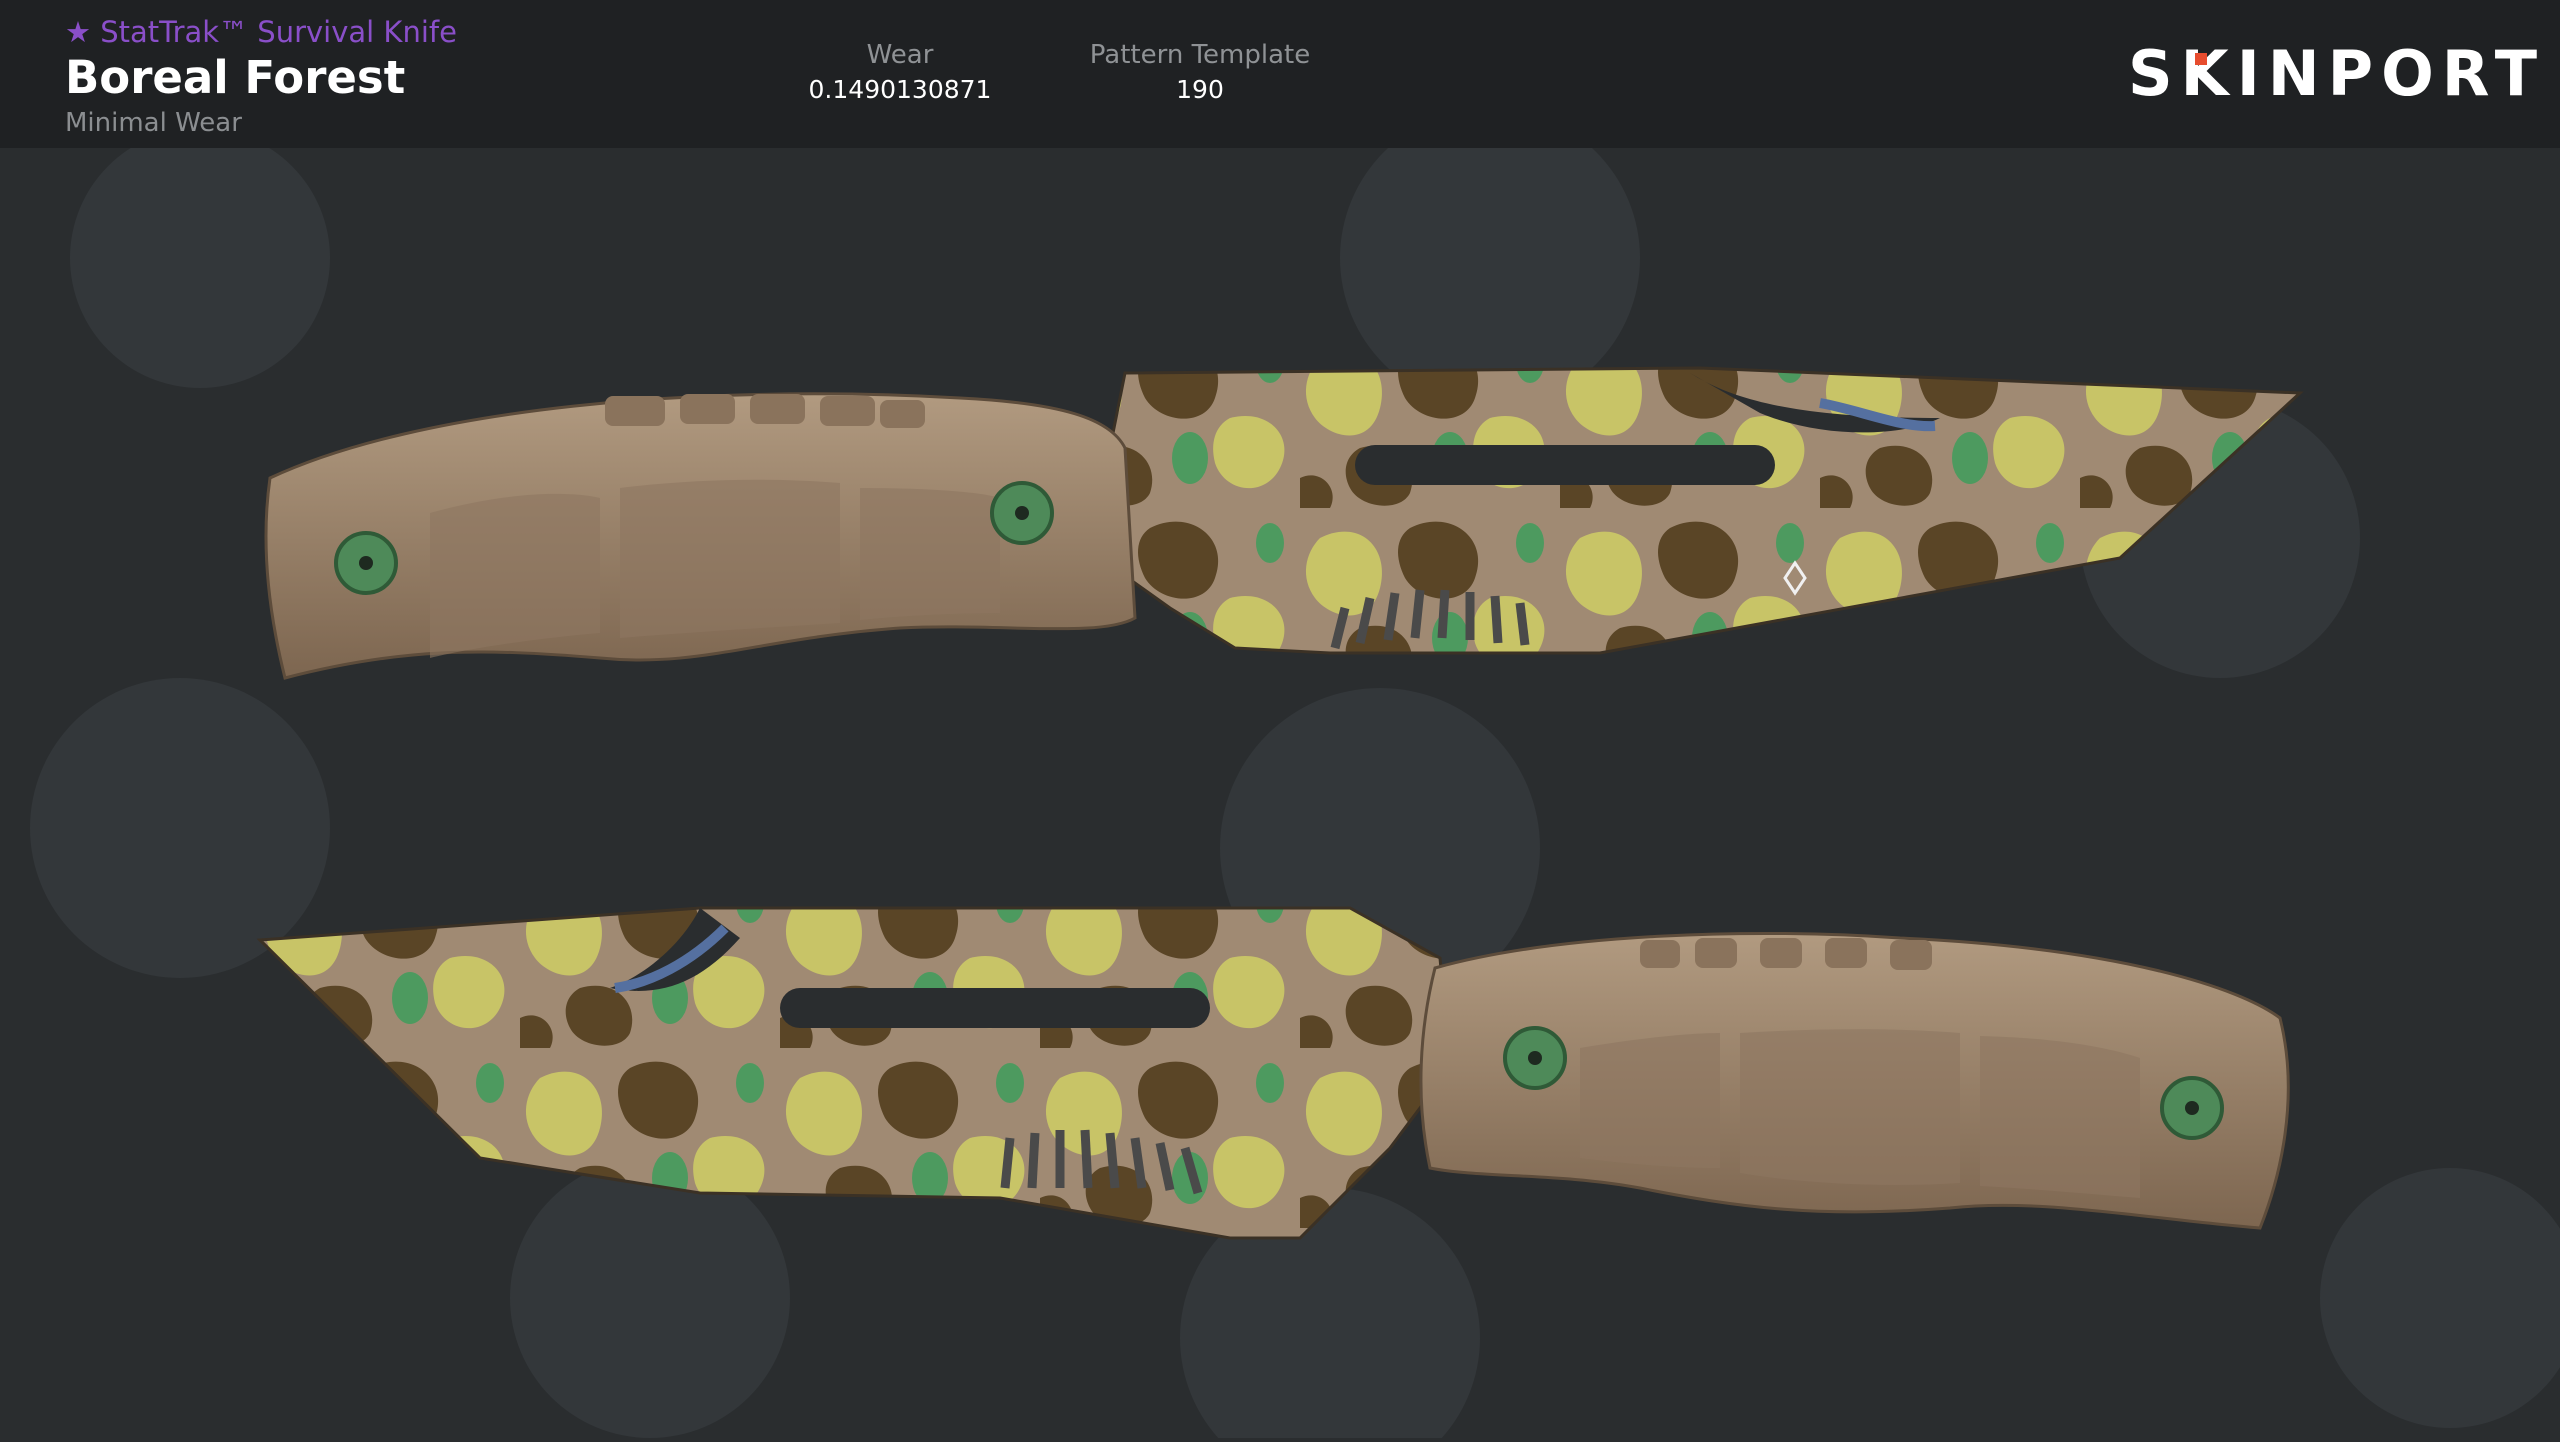 This screenshot has height=1442, width=2560. What do you see at coordinates (261, 32) in the screenshot?
I see `item-subtitle: ★ StatTrak™ Survival Knife` at bounding box center [261, 32].